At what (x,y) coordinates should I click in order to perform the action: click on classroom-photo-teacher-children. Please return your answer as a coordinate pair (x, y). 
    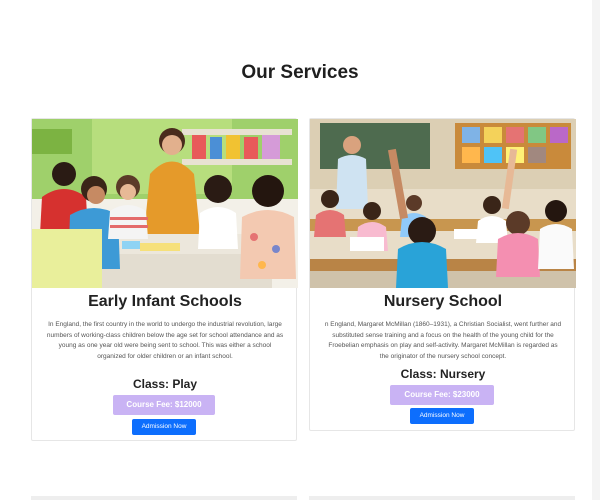
    Looking at the image, I should click on (165, 203).